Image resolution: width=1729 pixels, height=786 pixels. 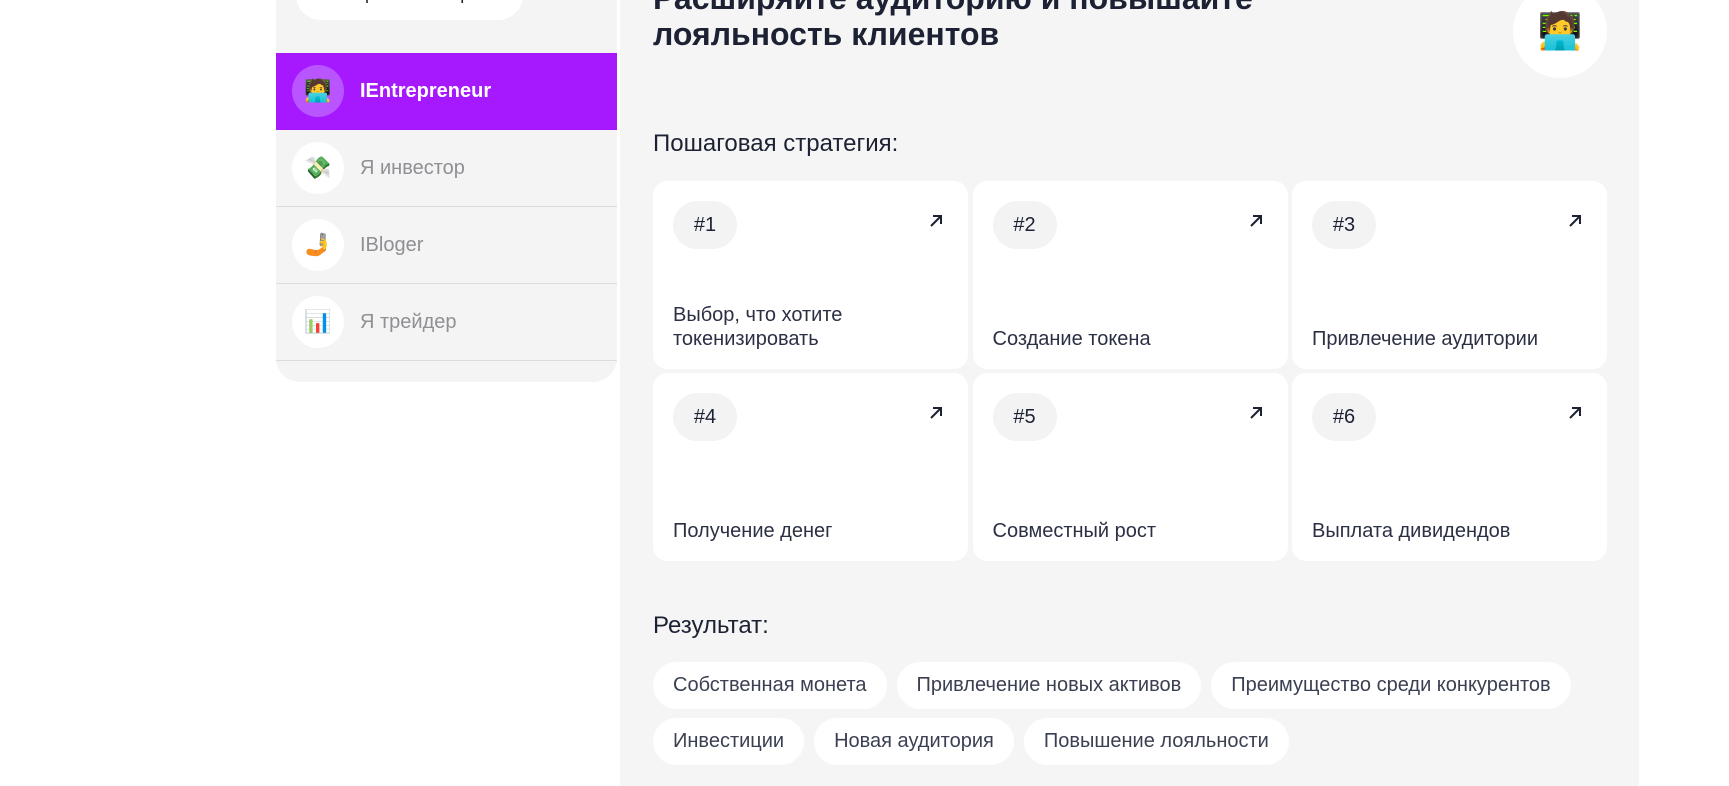 I want to click on category-item-entrepreneur: 🧑‍💻 IEntrepreneur, so click(x=446, y=91).